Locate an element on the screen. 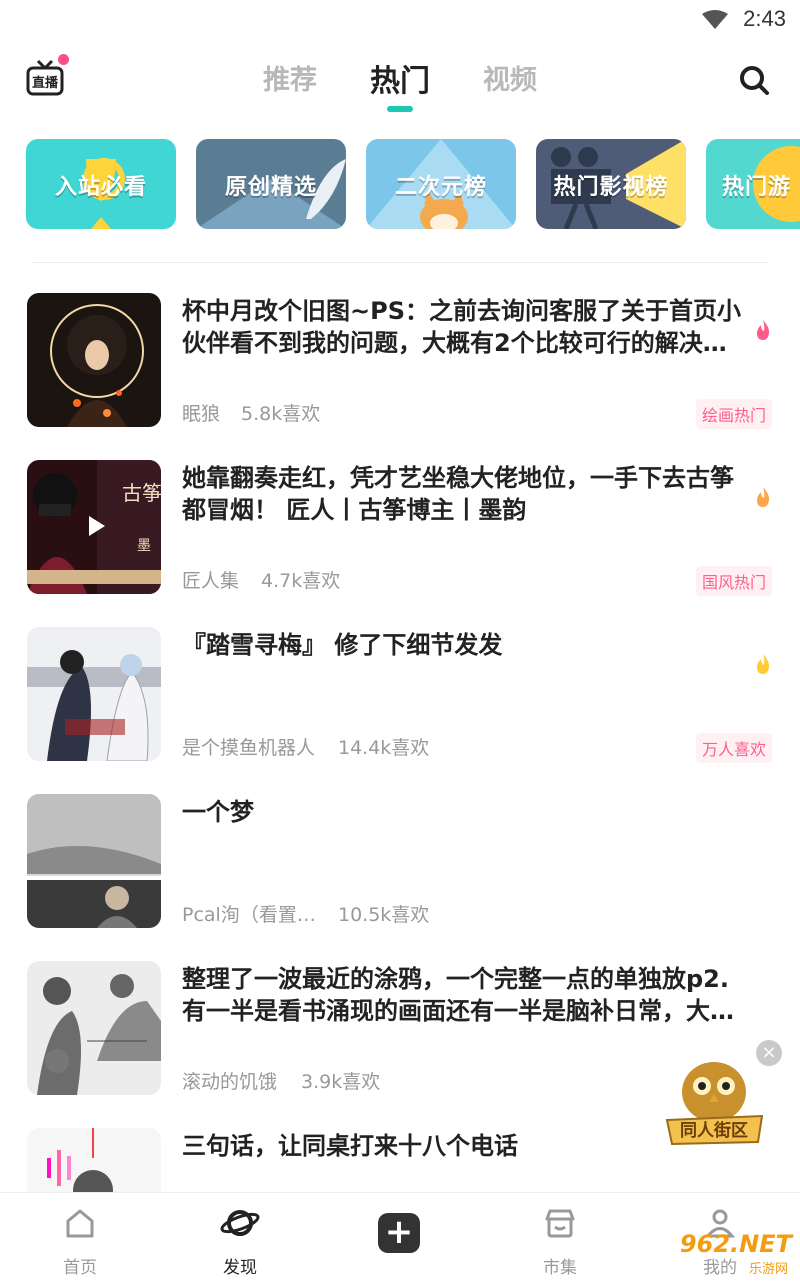 This screenshot has width=800, height=1281. post-title: 三句话，让同桌打来十八个电话 is located at coordinates (463, 1146).